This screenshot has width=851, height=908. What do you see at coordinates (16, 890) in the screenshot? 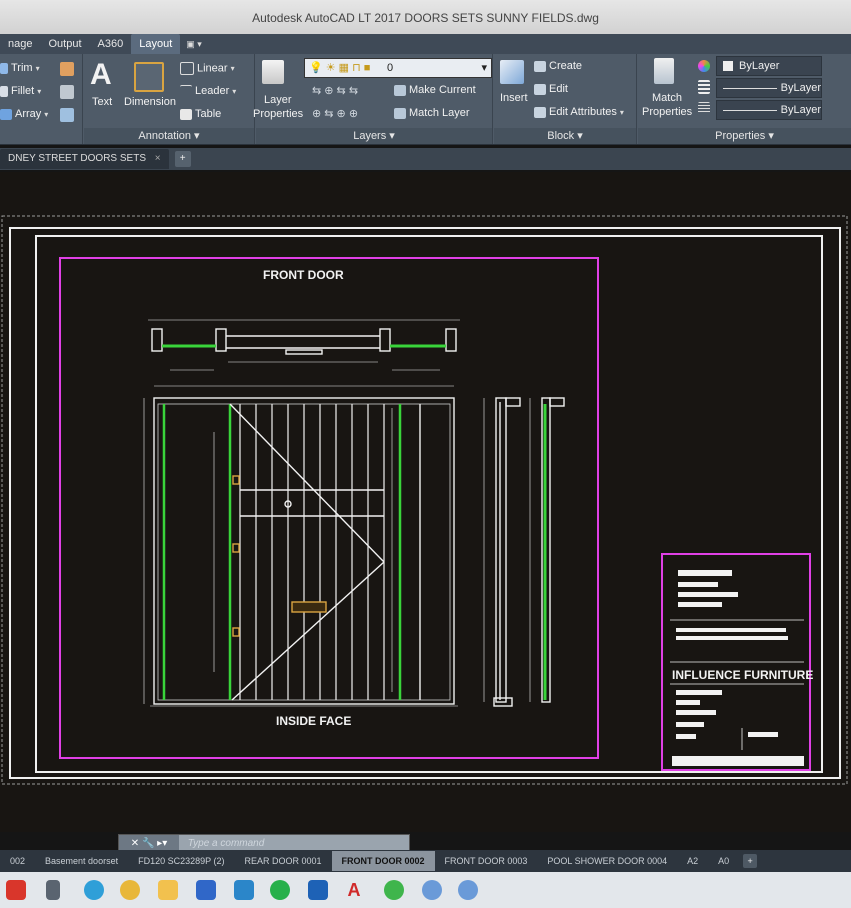
I see `gift-icon` at bounding box center [16, 890].